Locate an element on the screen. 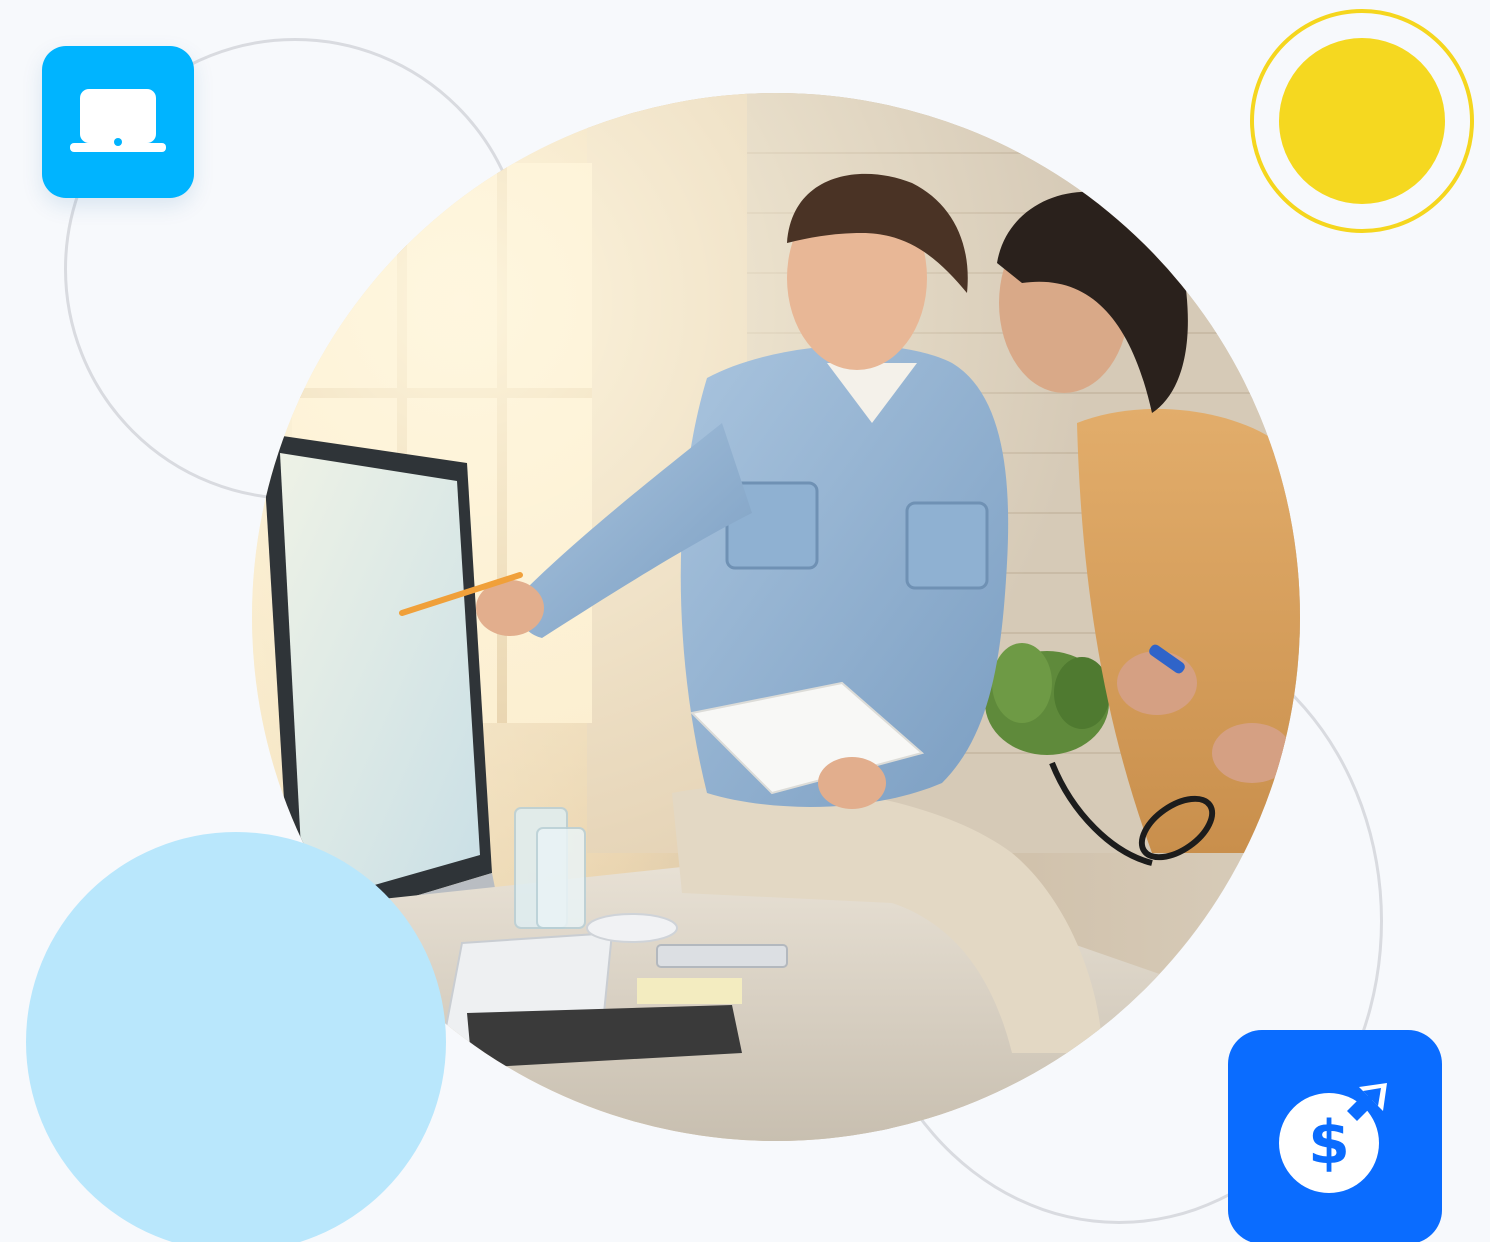 This screenshot has width=1490, height=1242. laptop-tile is located at coordinates (118, 122).